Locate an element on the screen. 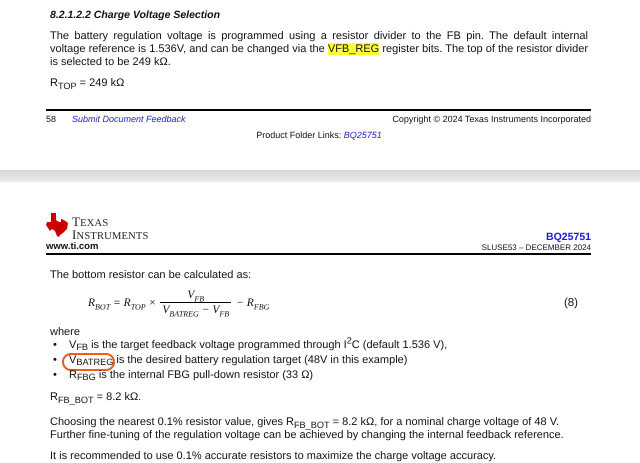 The height and width of the screenshot is (463, 640). bullet-text: V$_{FB}$ is the target feedback voltage programmed through I$^{2}$C (default 1.536 V), is located at coordinates (258, 345).